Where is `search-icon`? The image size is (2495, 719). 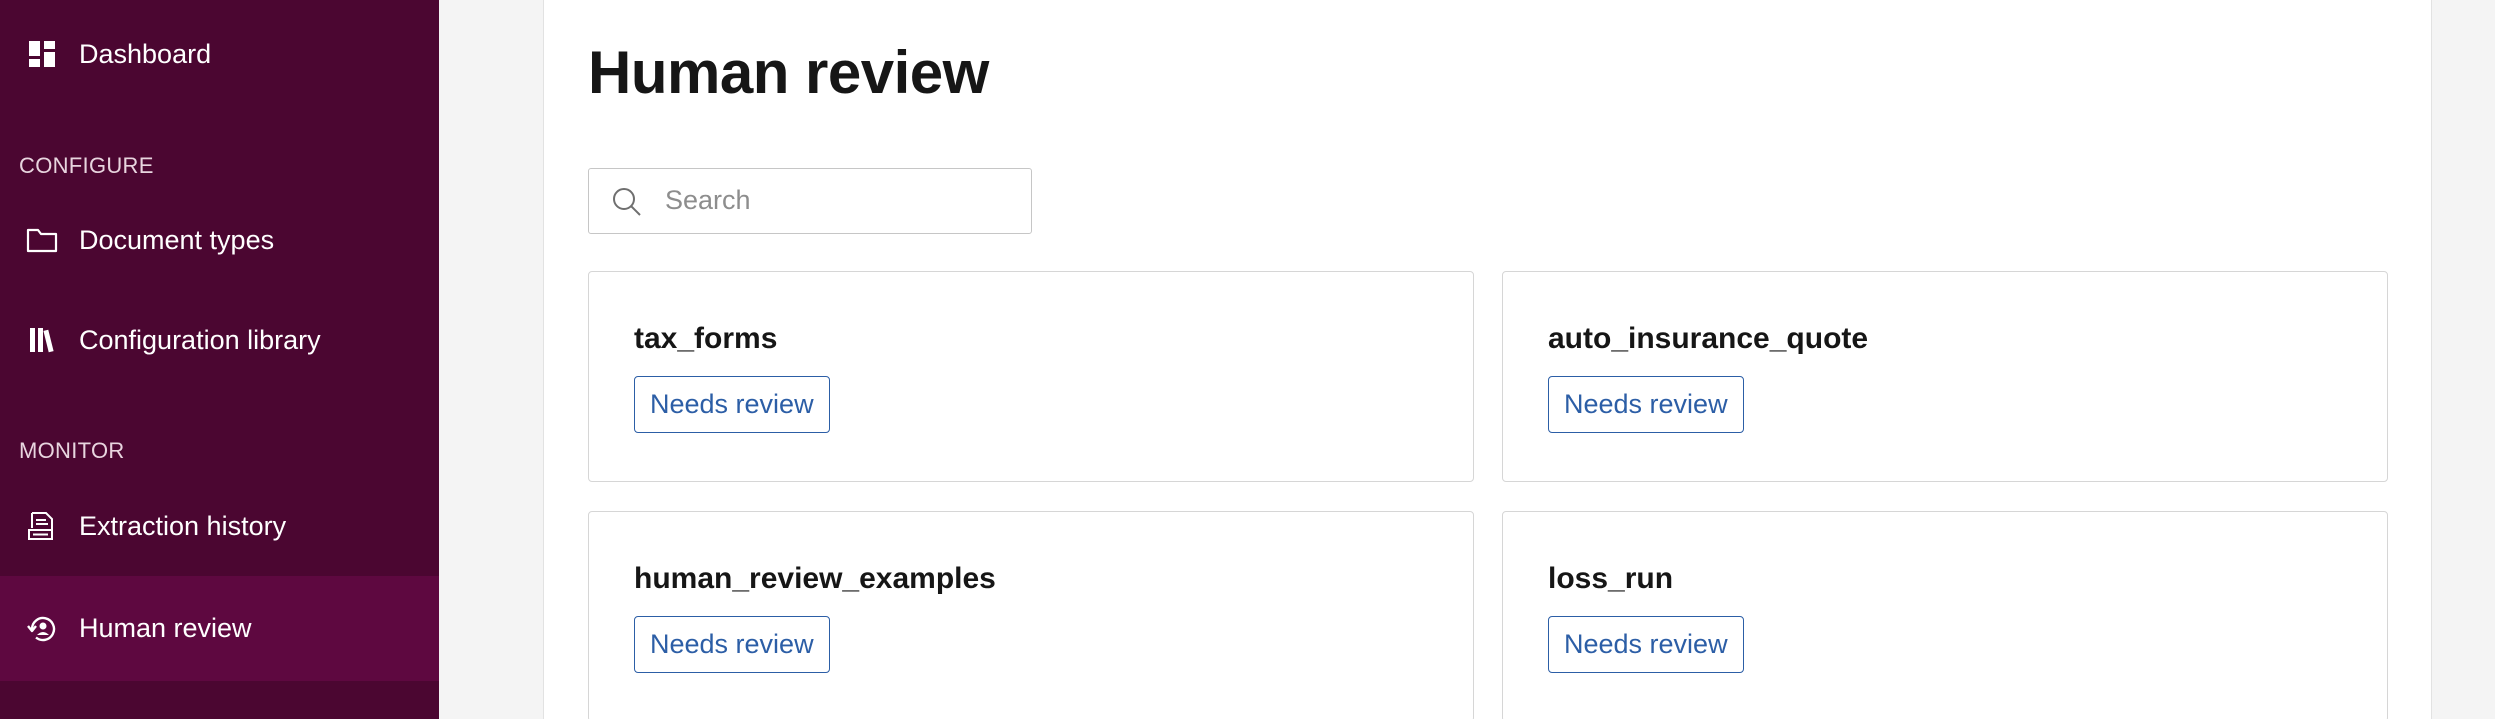
search-icon is located at coordinates (627, 202).